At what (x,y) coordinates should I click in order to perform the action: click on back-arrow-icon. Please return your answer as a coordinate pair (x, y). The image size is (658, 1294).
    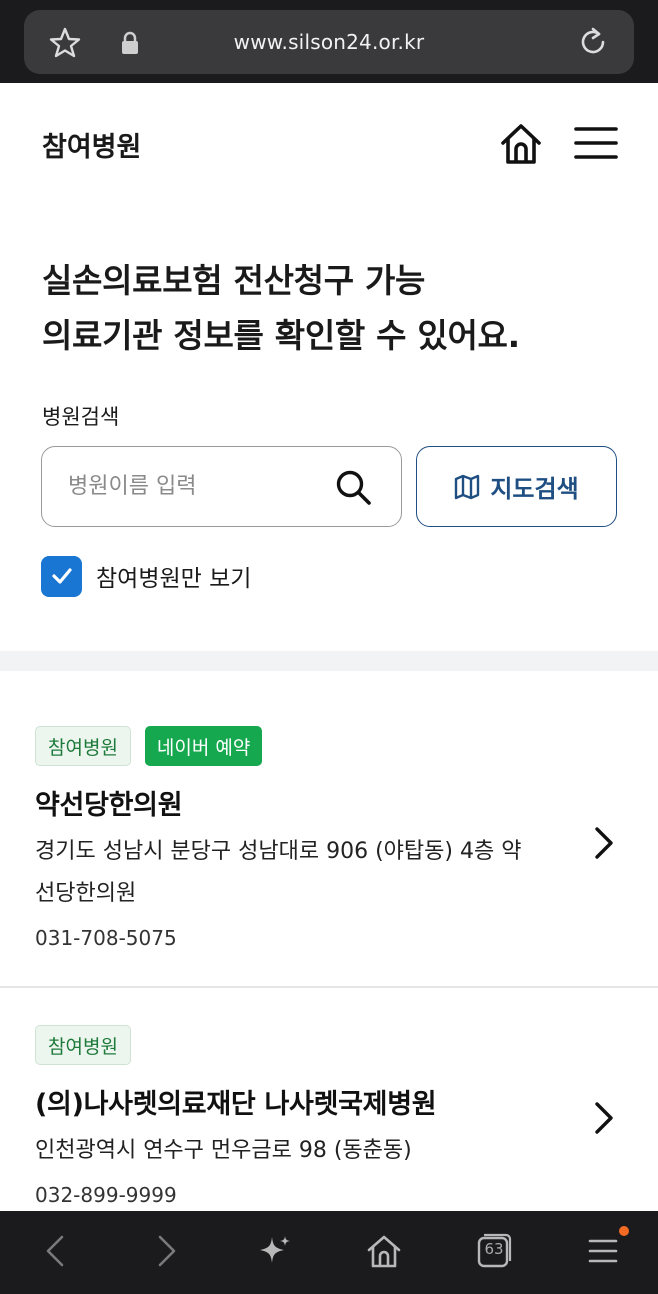
    Looking at the image, I should click on (56, 1251).